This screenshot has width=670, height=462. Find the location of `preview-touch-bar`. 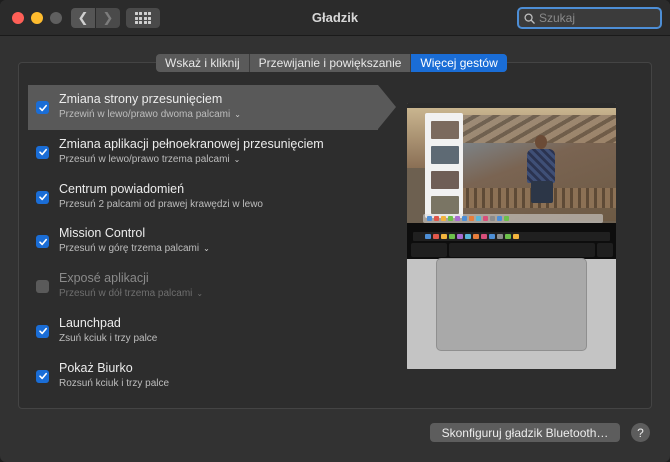

preview-touch-bar is located at coordinates (511, 236).